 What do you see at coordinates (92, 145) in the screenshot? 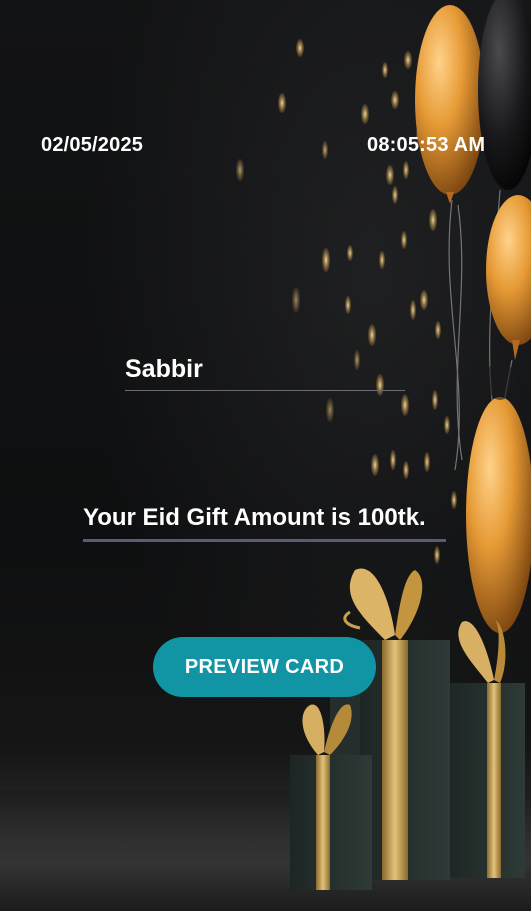
I see `date-display: 02/05/2025` at bounding box center [92, 145].